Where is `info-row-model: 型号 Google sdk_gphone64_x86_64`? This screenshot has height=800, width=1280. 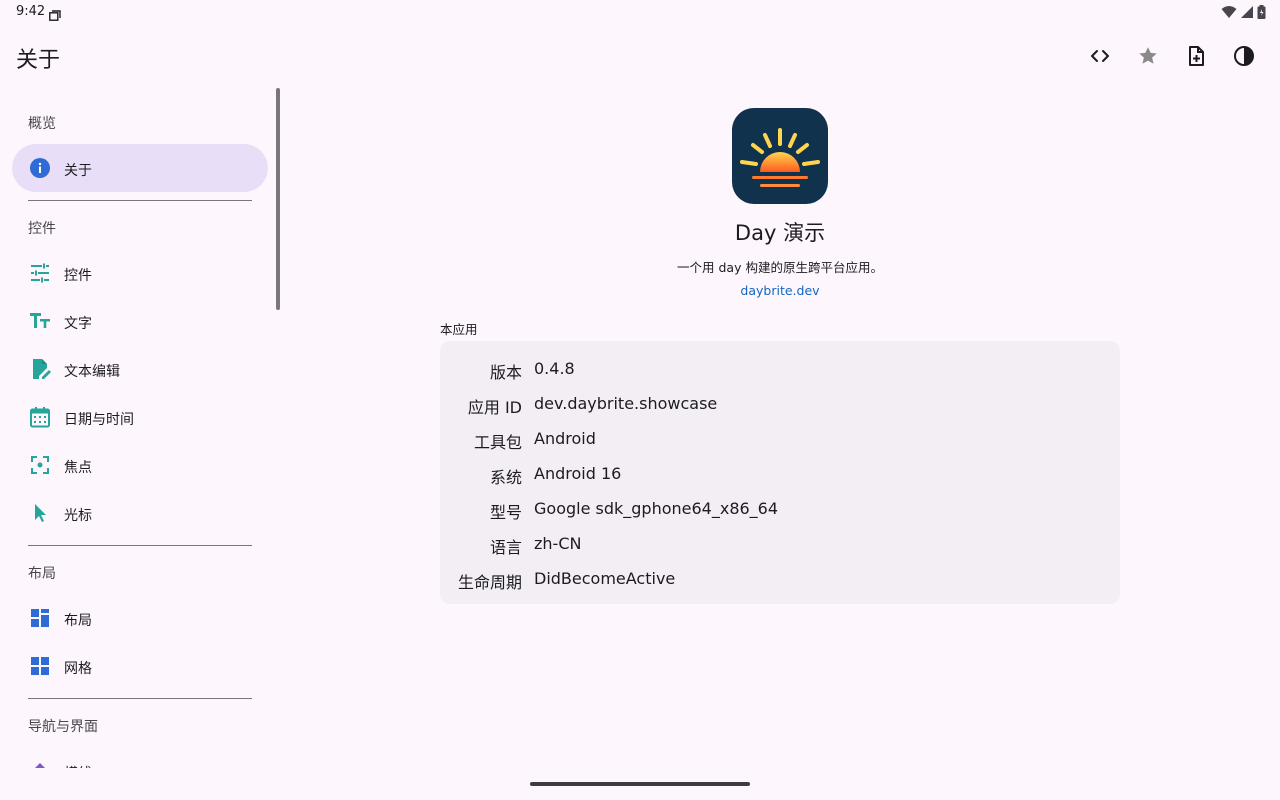
info-row-model: 型号 Google sdk_gphone64_x86_64 is located at coordinates (780, 516).